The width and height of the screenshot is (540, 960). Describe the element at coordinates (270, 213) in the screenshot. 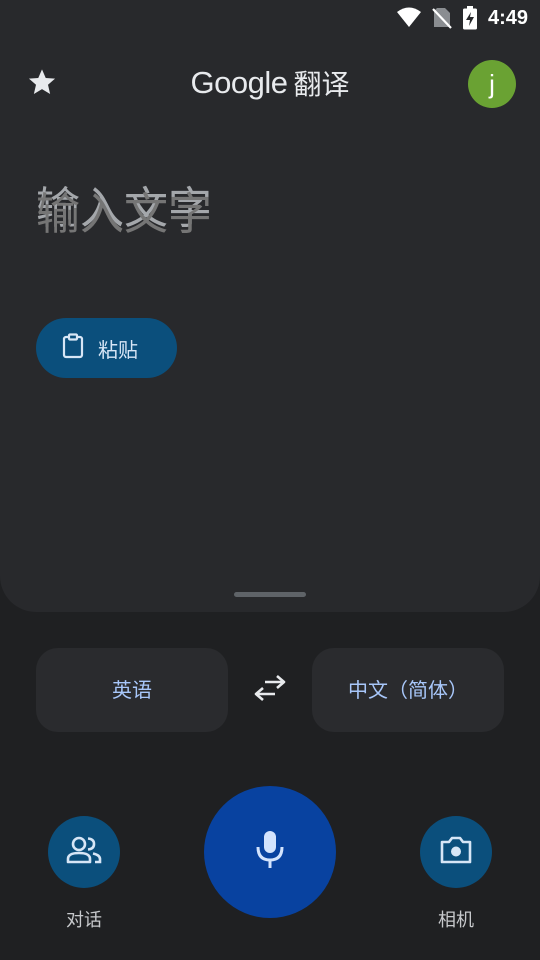

I see `source-text-input` at that location.